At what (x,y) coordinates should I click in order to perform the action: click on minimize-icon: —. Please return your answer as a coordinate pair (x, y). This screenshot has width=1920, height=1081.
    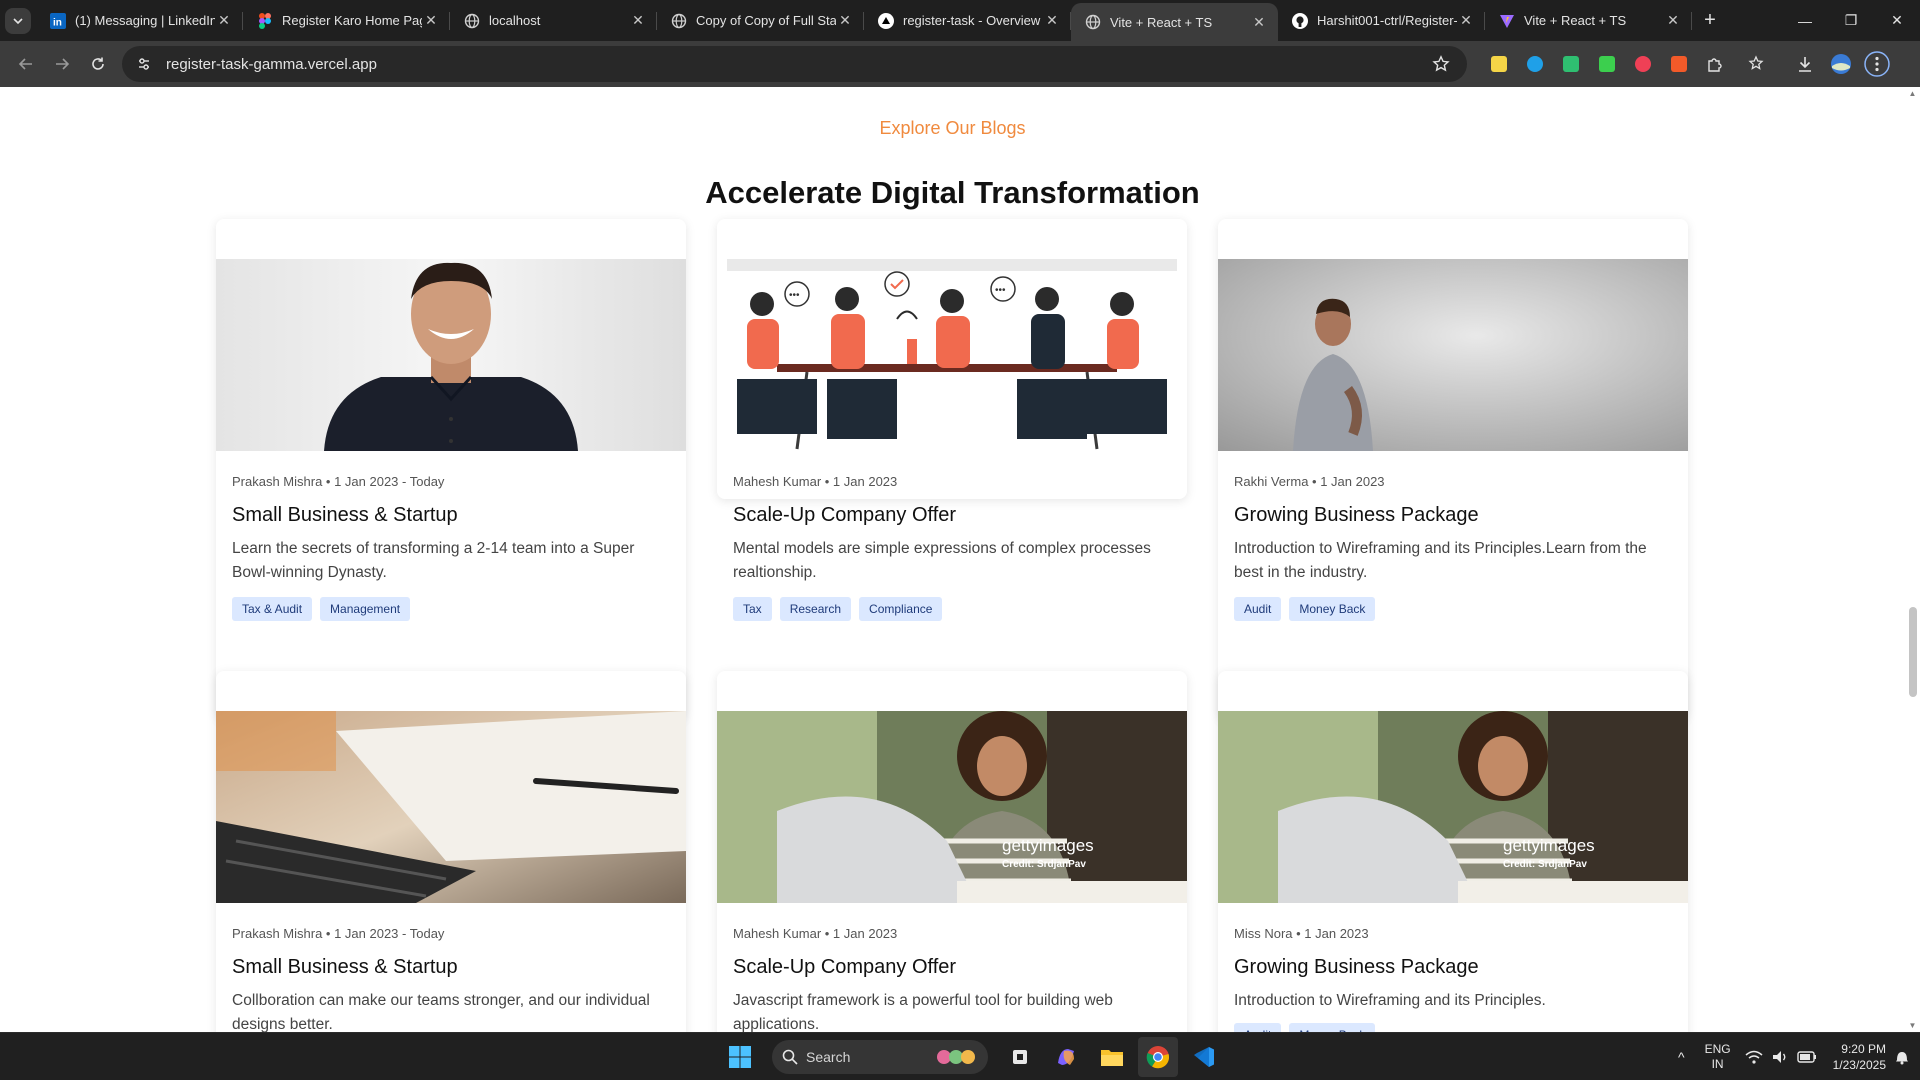
    Looking at the image, I should click on (1805, 20).